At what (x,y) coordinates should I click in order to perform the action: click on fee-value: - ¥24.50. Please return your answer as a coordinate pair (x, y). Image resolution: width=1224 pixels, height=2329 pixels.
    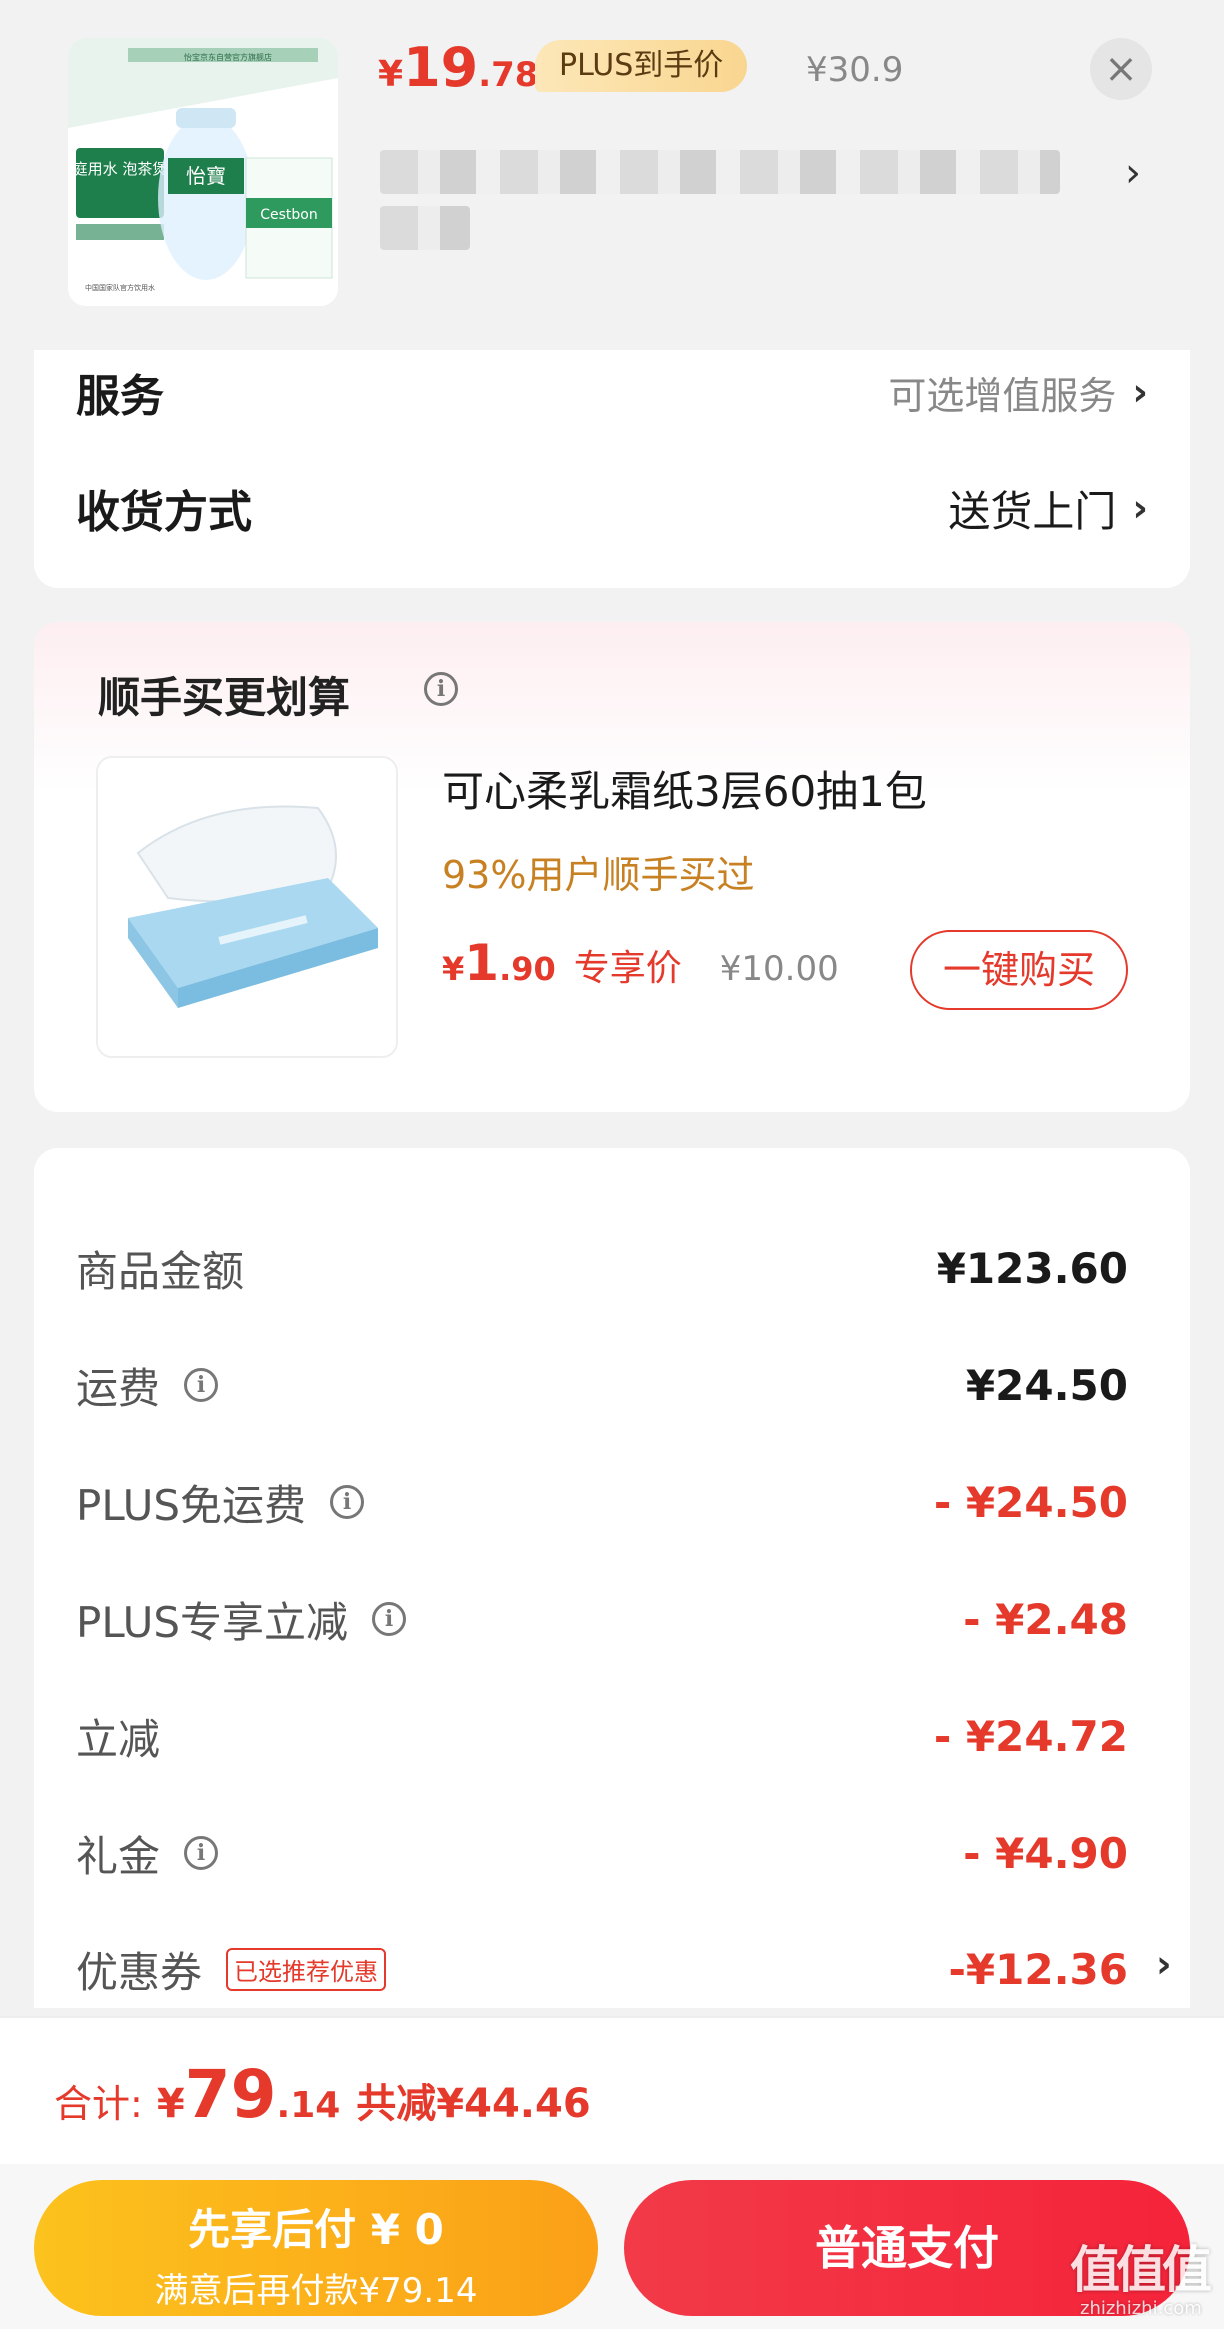
    Looking at the image, I should click on (1030, 1502).